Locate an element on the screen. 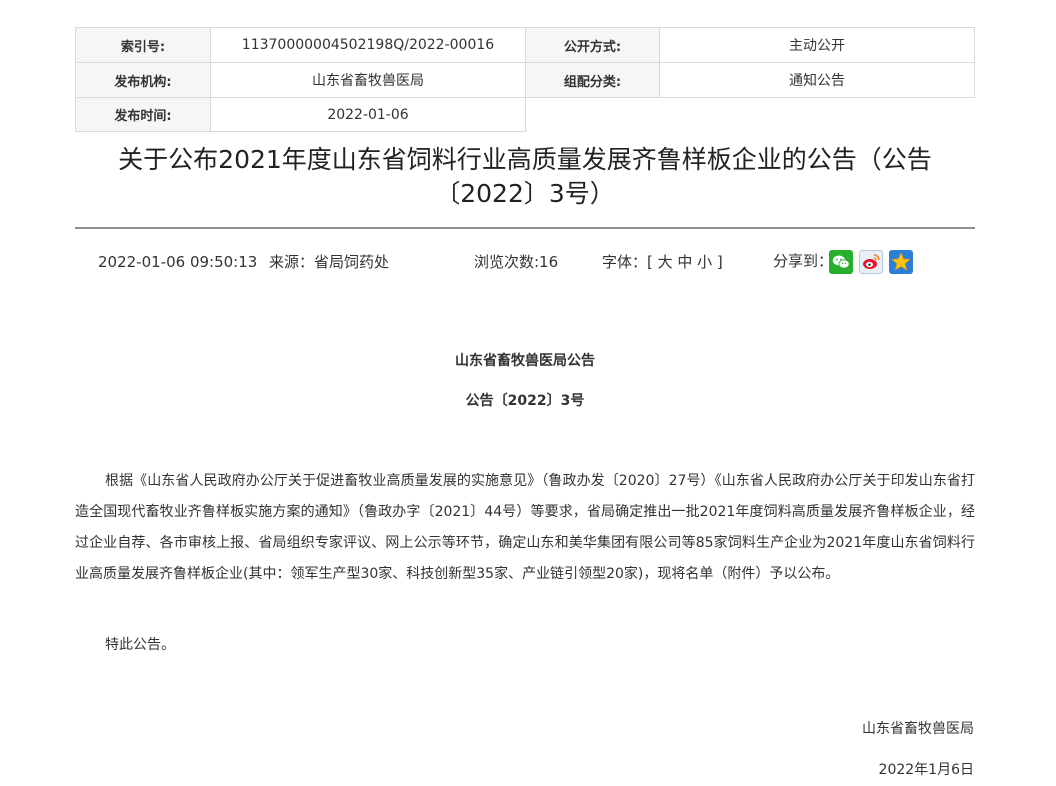 The width and height of the screenshot is (1056, 786). wechat-icon is located at coordinates (841, 262).